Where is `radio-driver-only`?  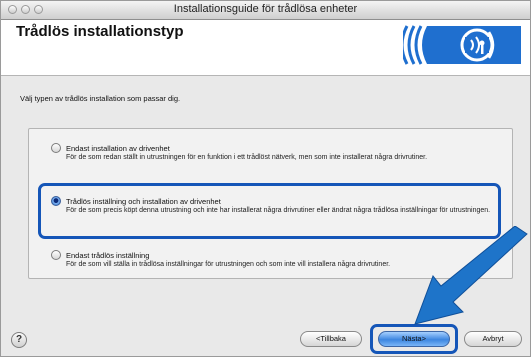
radio-driver-only is located at coordinates (56, 148).